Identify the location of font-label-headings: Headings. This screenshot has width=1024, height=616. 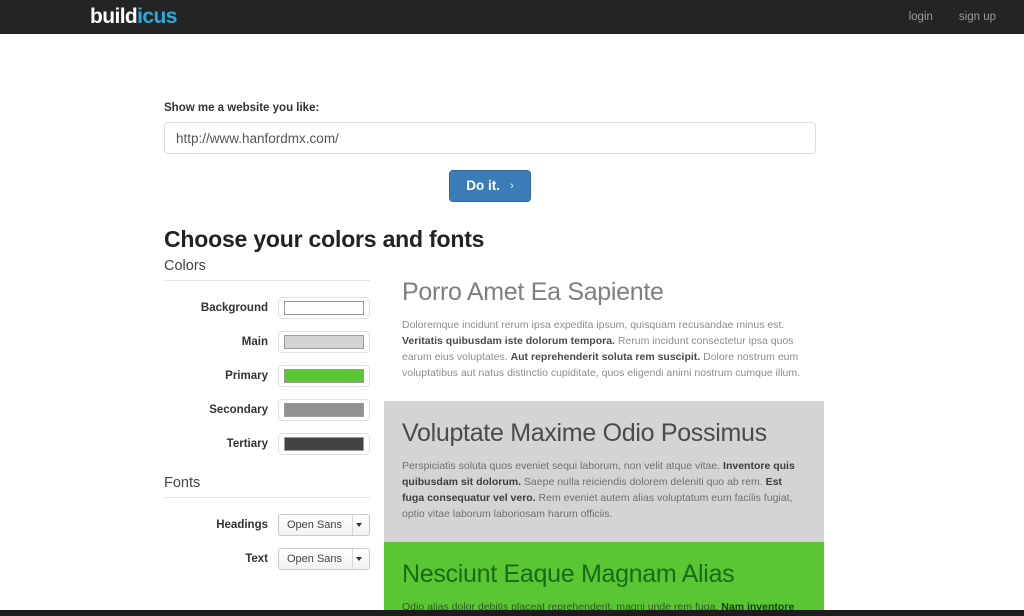
(242, 525).